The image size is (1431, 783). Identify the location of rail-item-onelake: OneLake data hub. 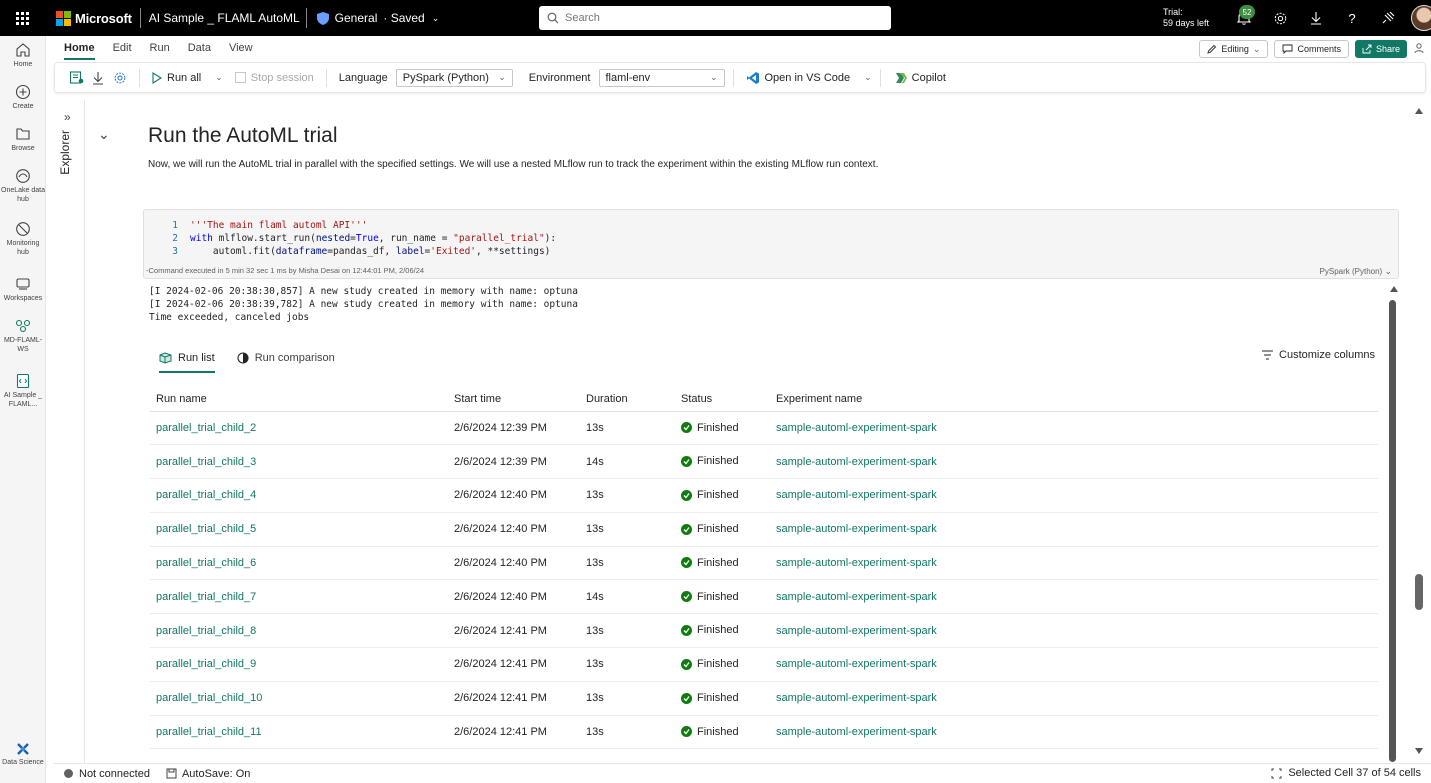
(23, 186).